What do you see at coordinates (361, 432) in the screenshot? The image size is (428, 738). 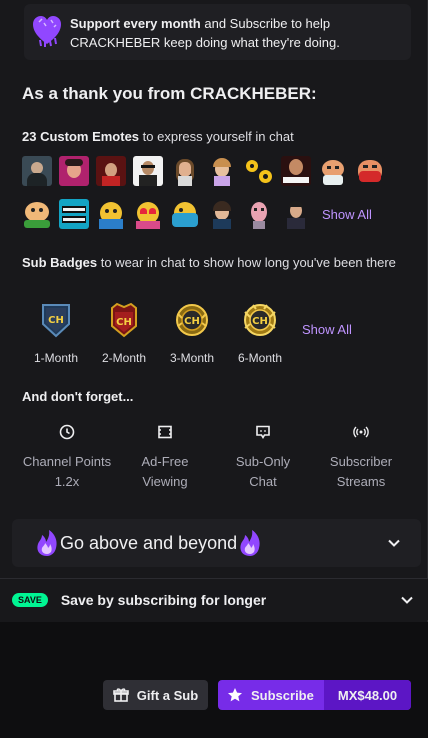 I see `broadcast-icon` at bounding box center [361, 432].